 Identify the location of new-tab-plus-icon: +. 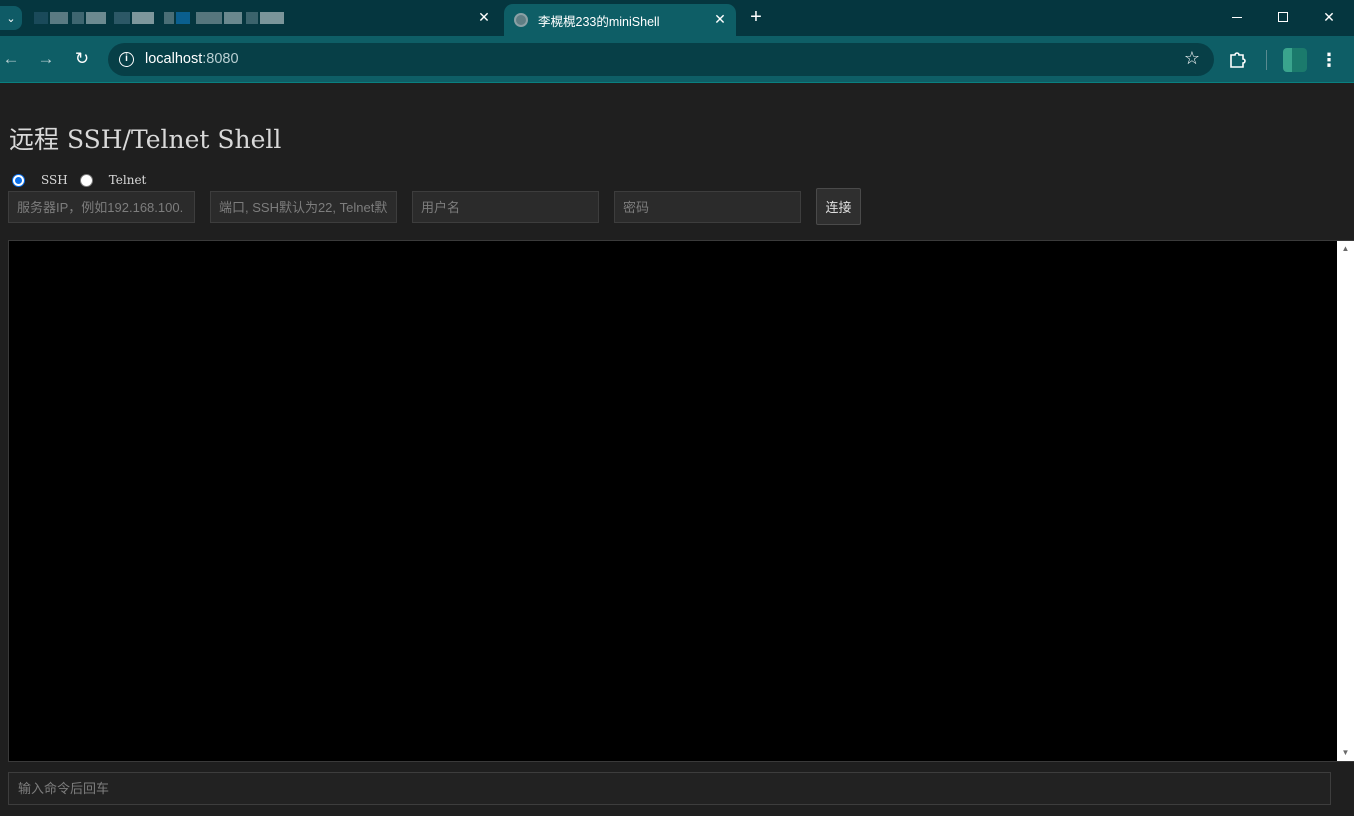
(756, 17).